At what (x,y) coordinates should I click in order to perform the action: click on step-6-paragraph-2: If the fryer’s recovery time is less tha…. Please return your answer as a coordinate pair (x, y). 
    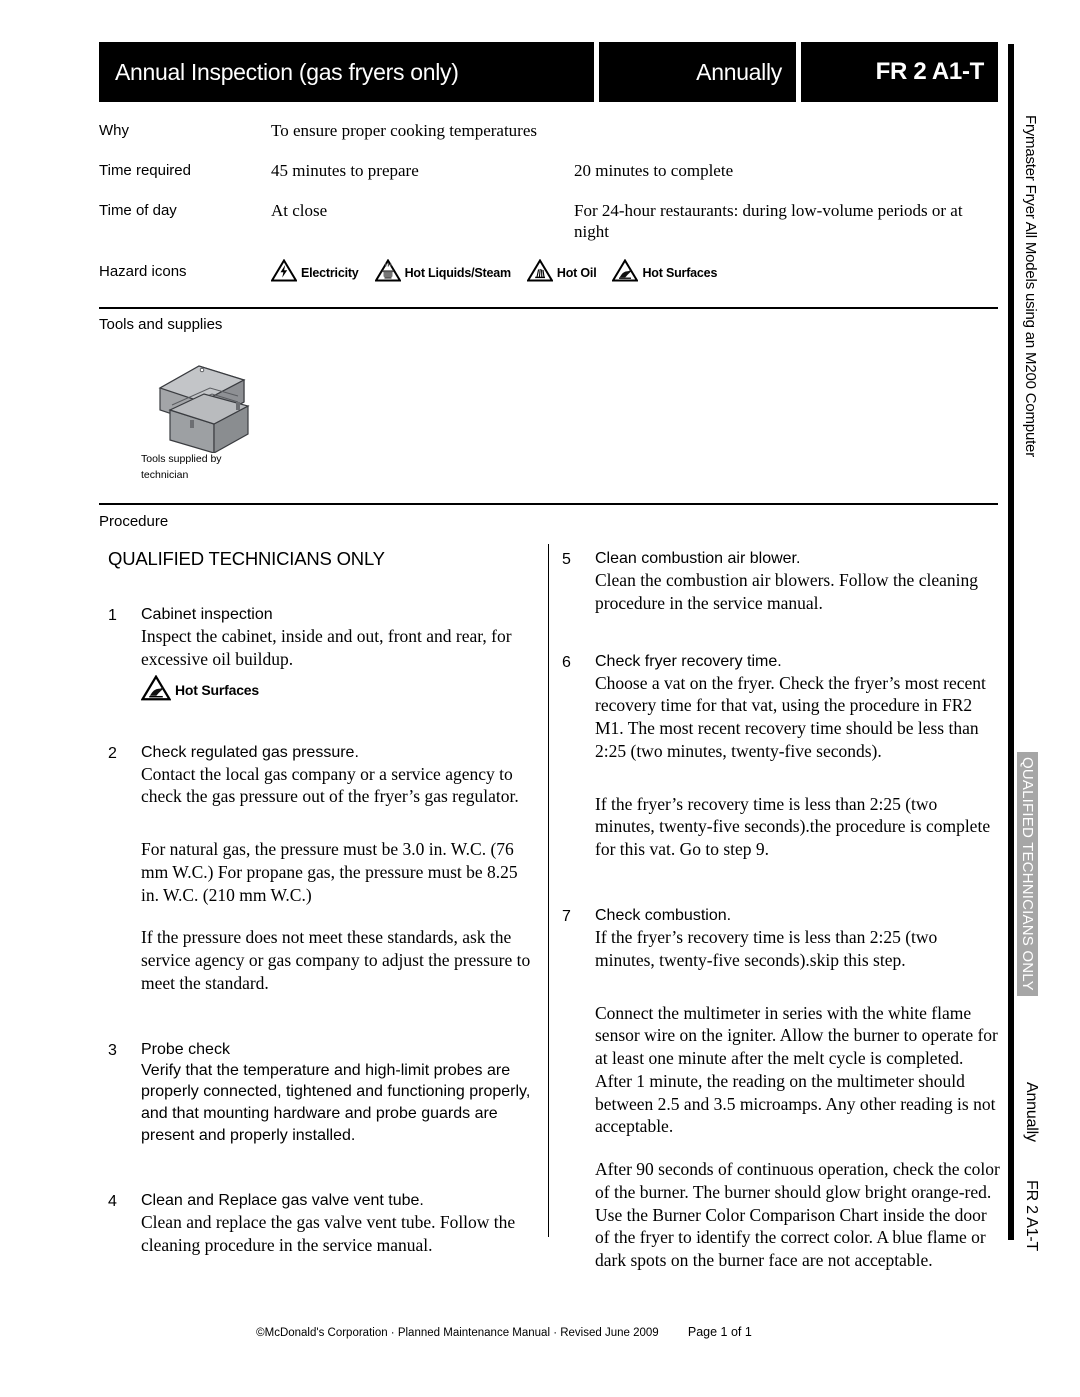
    Looking at the image, I should click on (793, 826).